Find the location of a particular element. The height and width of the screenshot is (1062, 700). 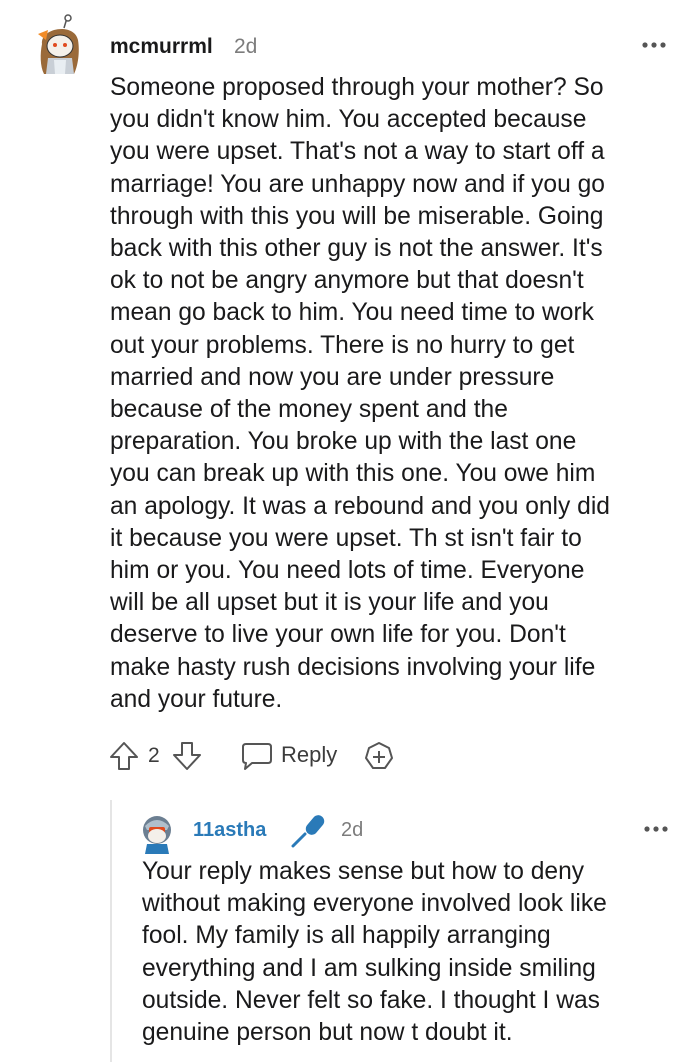

username: mcmurrml is located at coordinates (161, 47).